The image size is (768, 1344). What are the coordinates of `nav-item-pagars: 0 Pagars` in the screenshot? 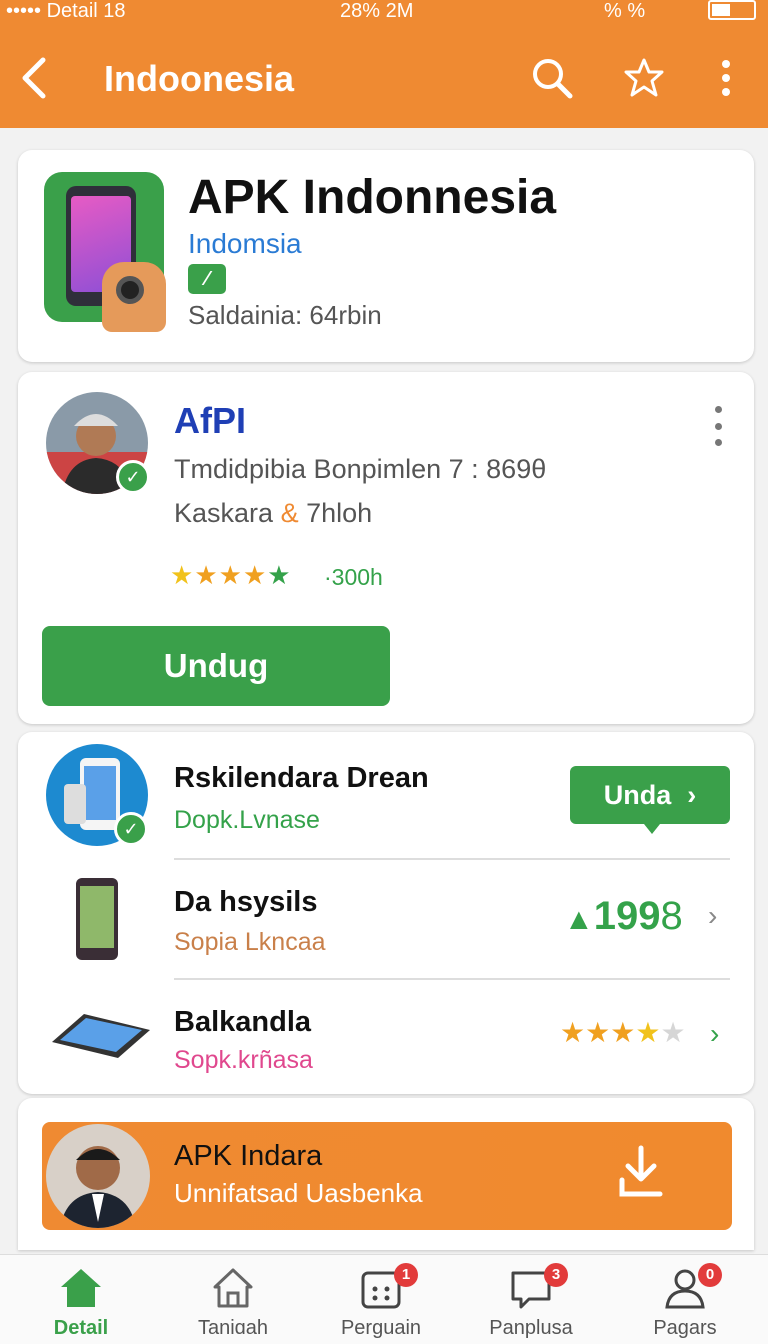 It's located at (685, 1299).